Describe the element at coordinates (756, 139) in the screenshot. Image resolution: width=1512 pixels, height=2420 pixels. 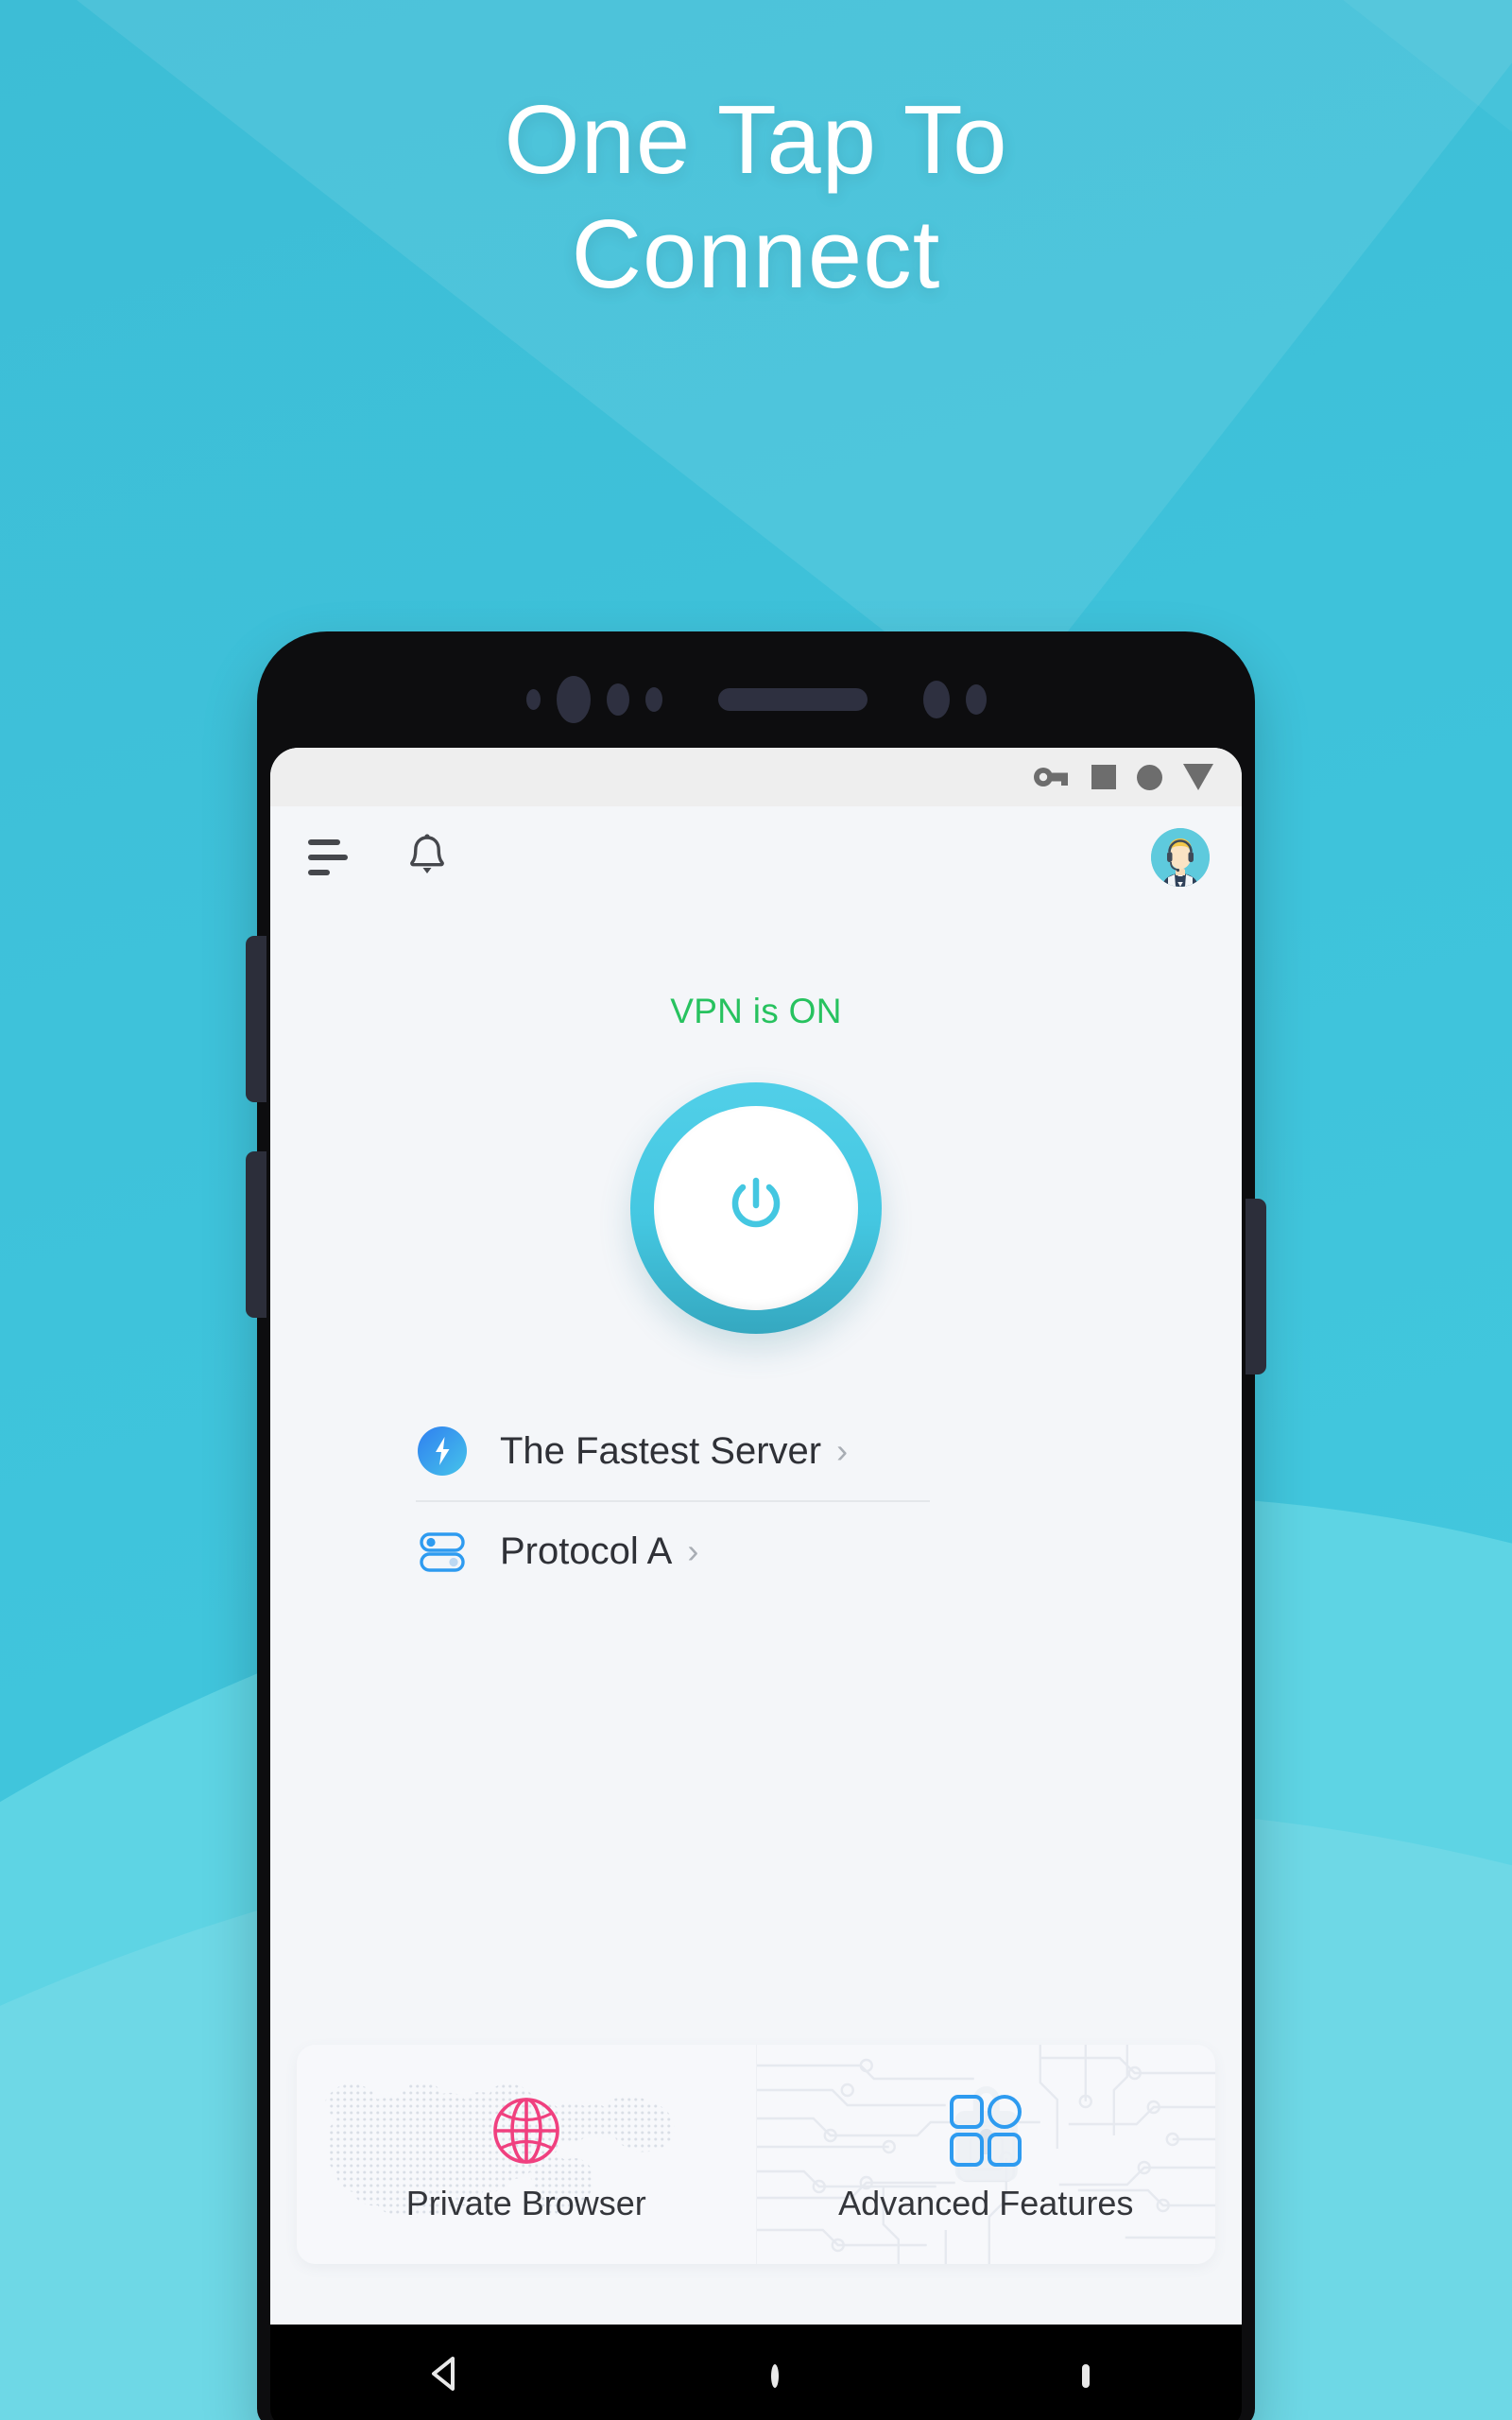
I see `headline-line-1: One Tap To` at that location.